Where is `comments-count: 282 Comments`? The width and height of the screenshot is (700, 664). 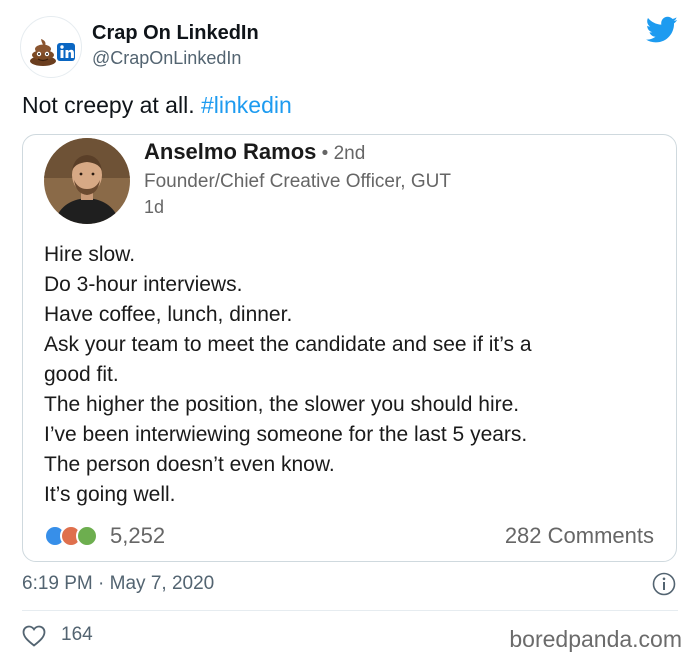 comments-count: 282 Comments is located at coordinates (579, 535).